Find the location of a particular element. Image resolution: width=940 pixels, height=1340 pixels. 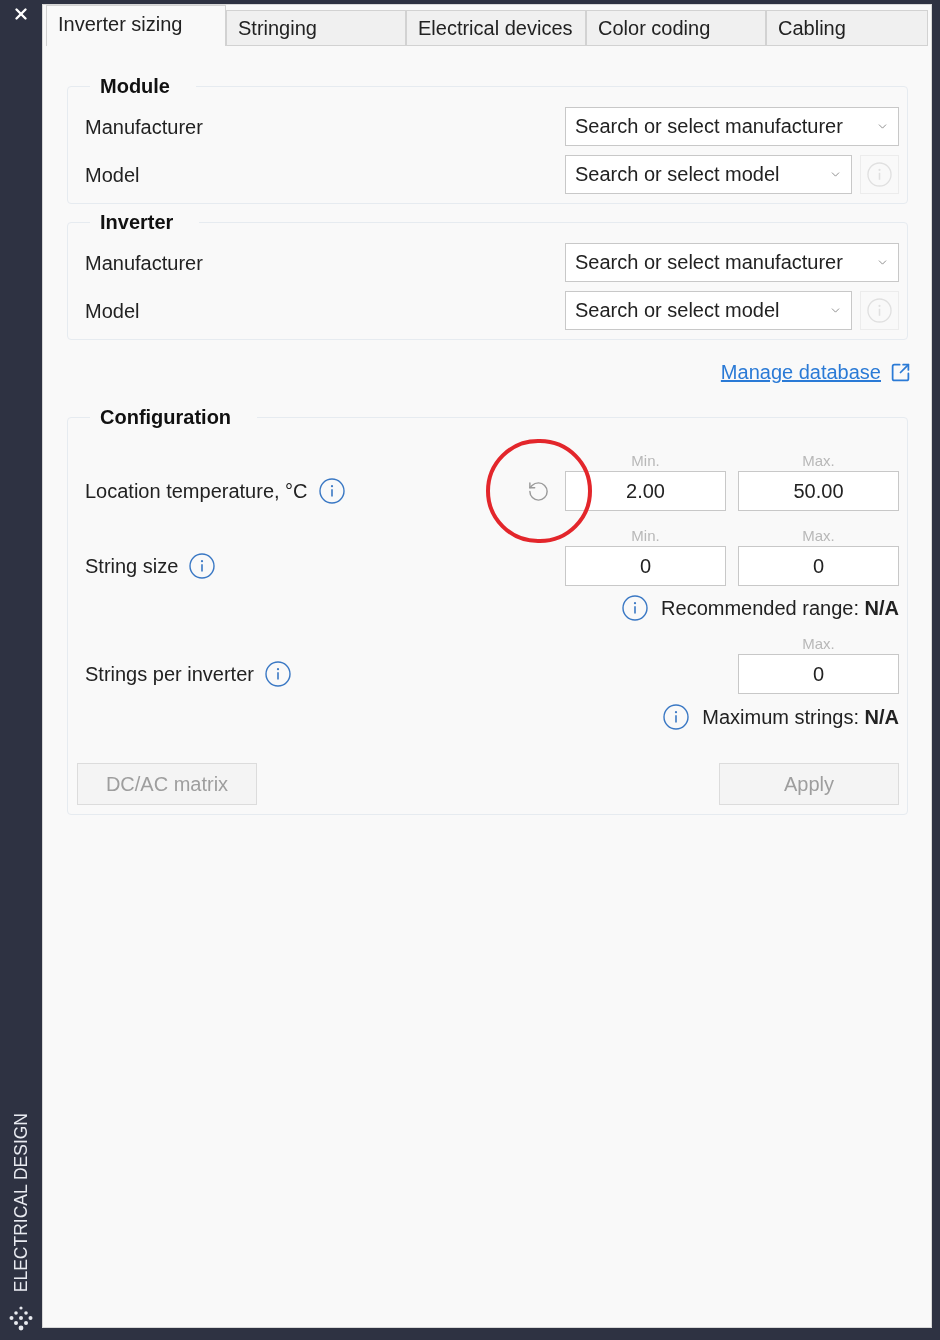

number-input: 2.00 is located at coordinates (645, 491).